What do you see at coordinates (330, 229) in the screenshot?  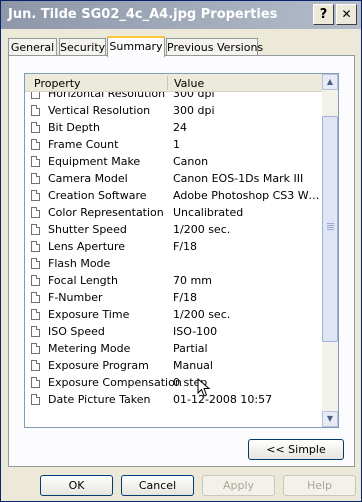 I see `scroll-thumb` at bounding box center [330, 229].